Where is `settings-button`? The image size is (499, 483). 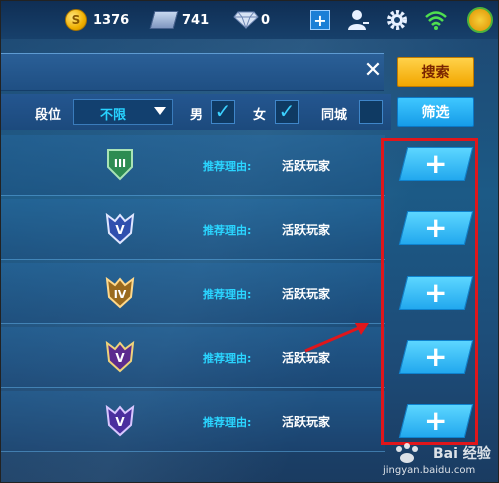 settings-button is located at coordinates (397, 20).